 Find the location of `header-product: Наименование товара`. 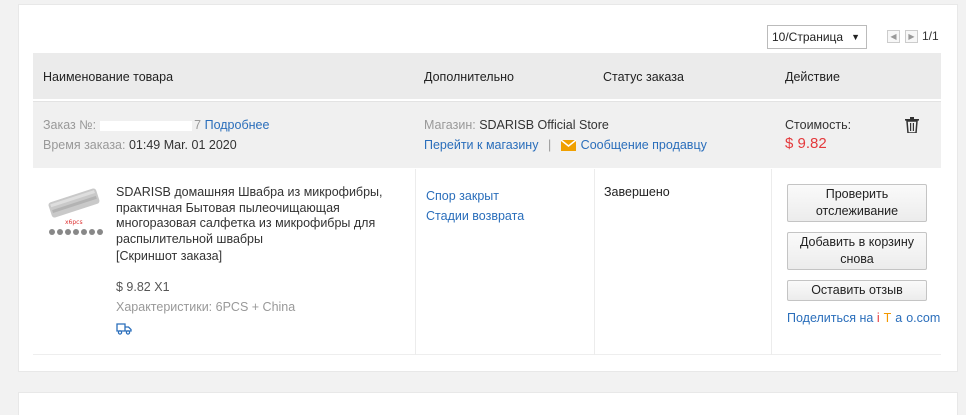

header-product: Наименование товара is located at coordinates (108, 77).